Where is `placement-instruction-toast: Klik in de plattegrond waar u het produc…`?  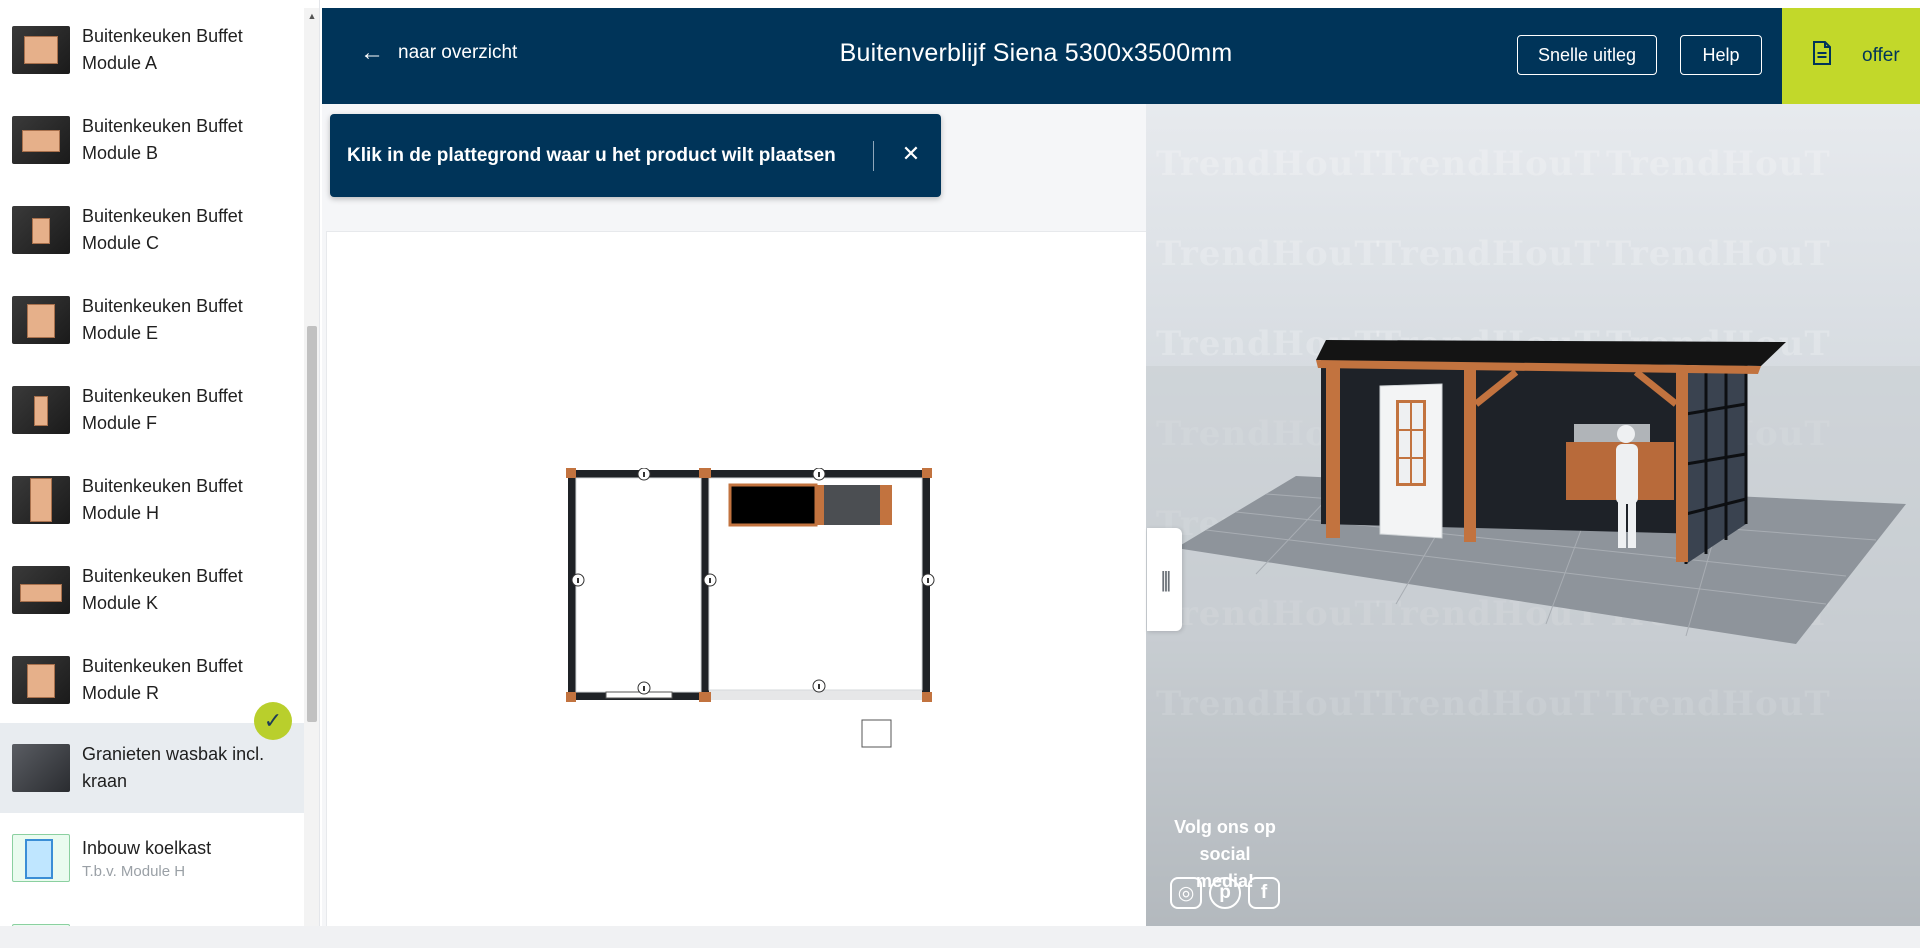 placement-instruction-toast: Klik in de plattegrond waar u het produc… is located at coordinates (635, 155).